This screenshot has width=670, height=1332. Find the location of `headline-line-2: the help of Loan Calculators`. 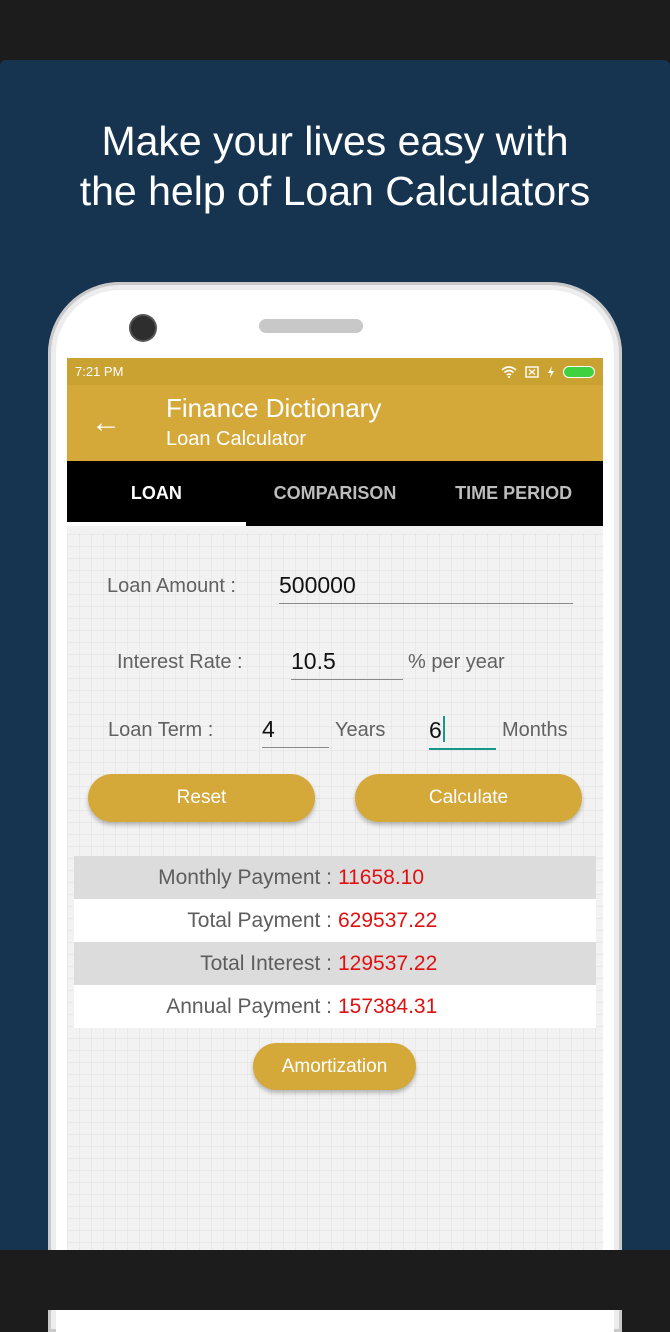

headline-line-2: the help of Loan Calculators is located at coordinates (335, 191).